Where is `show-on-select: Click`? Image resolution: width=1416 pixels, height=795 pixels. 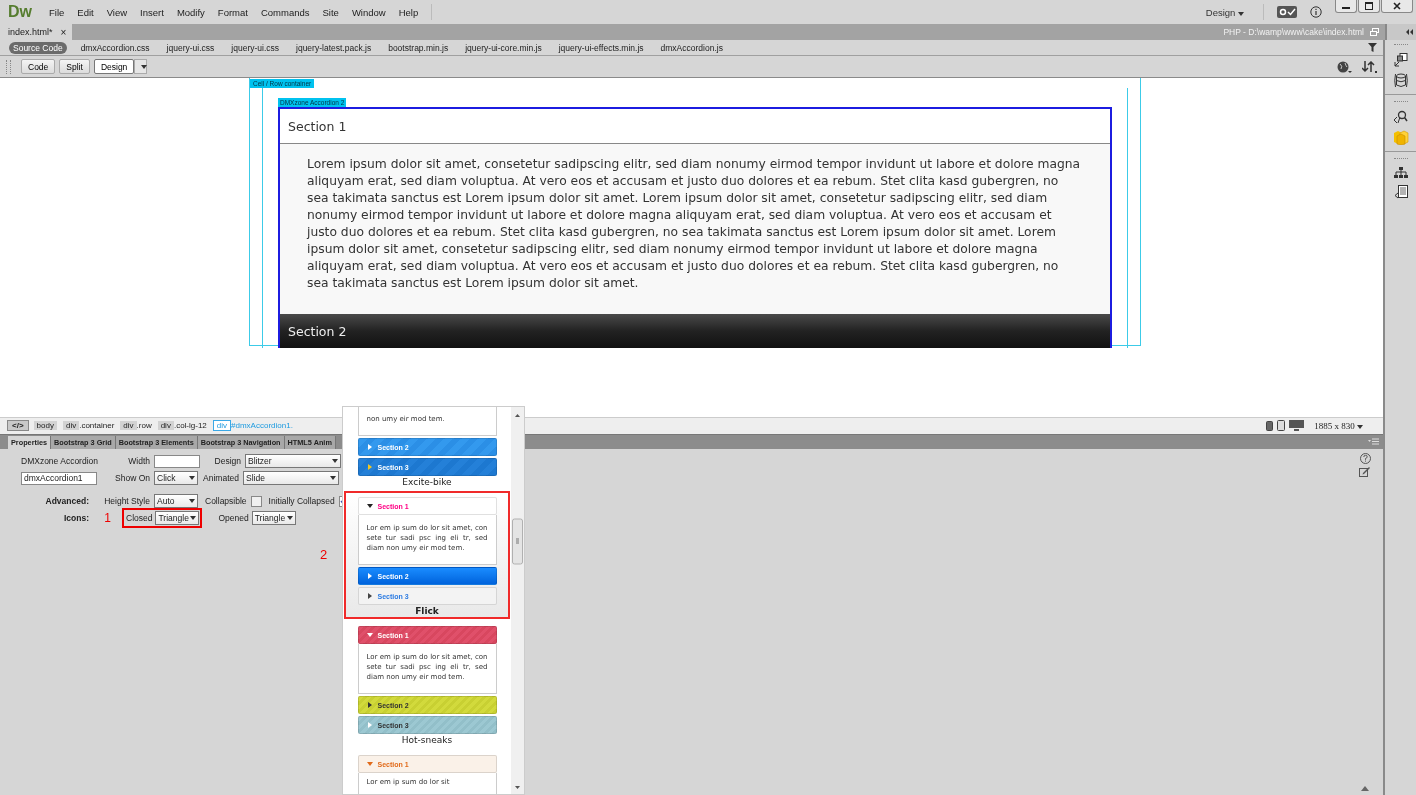
show-on-select: Click is located at coordinates (176, 478).